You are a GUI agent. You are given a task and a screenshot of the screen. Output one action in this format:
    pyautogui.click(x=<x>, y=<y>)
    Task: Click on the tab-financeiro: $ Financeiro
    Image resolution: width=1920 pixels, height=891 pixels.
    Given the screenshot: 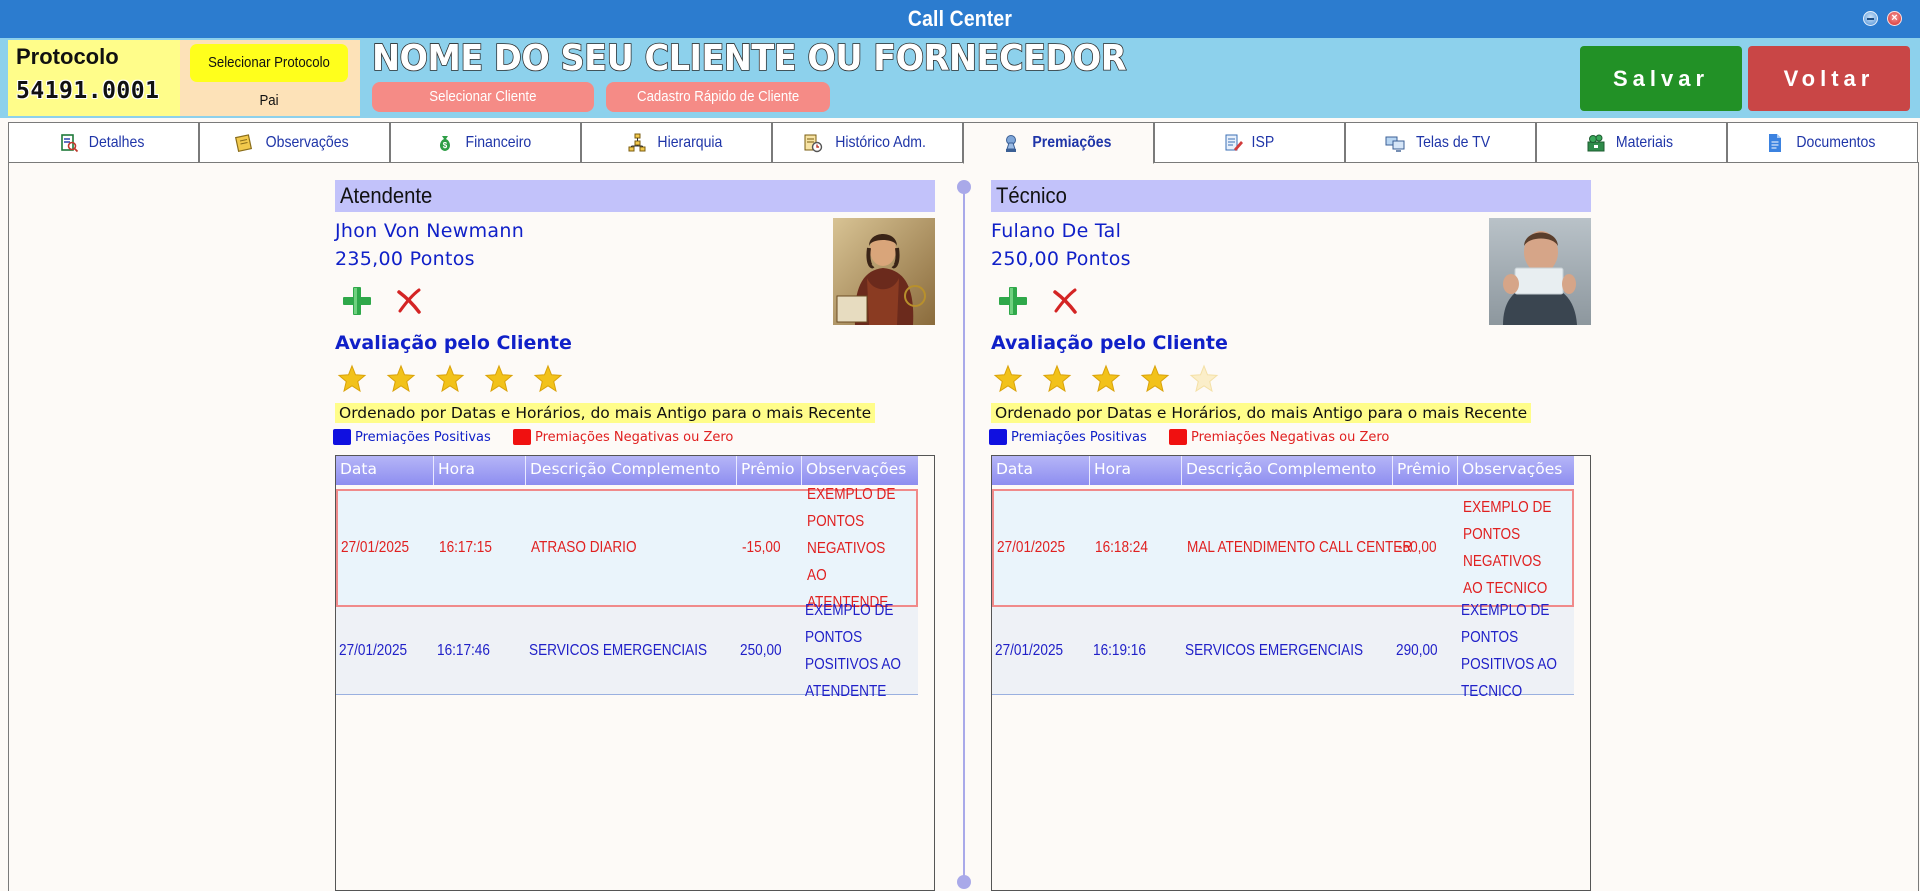 What is the action you would take?
    pyautogui.click(x=485, y=142)
    